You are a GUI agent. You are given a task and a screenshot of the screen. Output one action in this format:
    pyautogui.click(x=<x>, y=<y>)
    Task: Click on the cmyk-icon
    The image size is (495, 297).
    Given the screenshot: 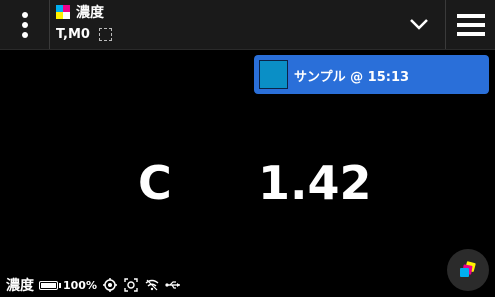 What is the action you would take?
    pyautogui.click(x=63, y=12)
    